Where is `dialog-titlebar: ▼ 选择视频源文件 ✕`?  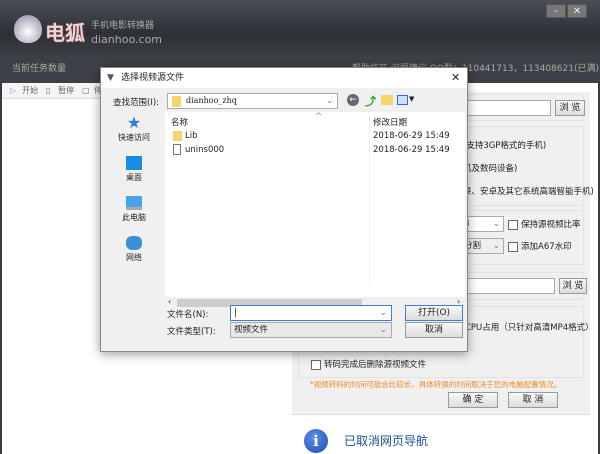
dialog-titlebar: ▼ 选择视频源文件 ✕ is located at coordinates (284, 78).